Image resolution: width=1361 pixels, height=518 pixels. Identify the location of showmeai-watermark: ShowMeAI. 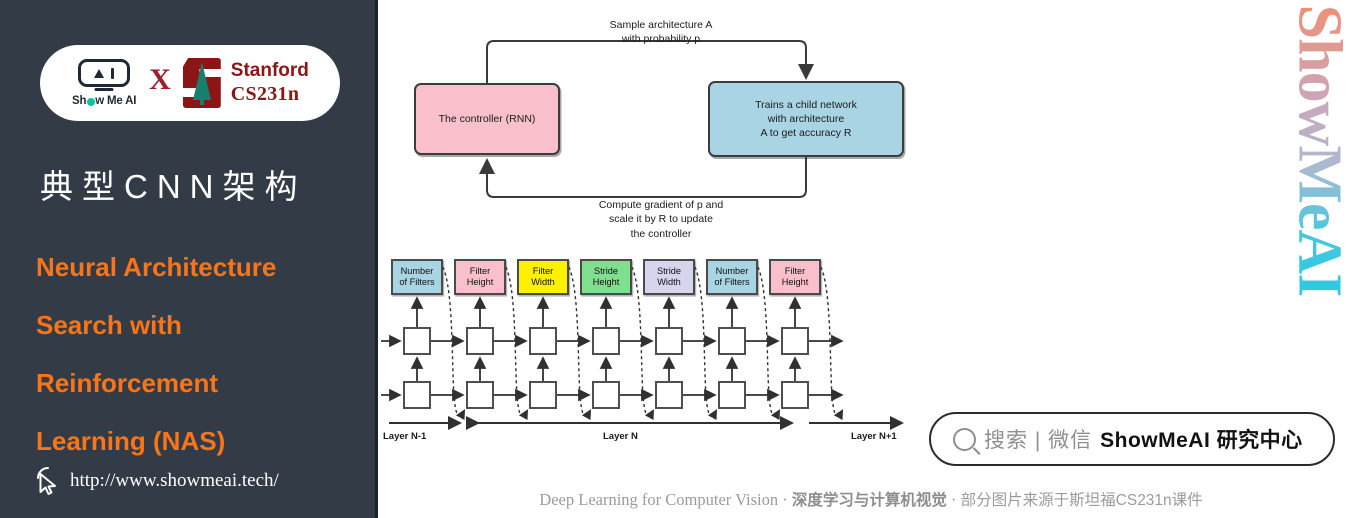
(1319, 152).